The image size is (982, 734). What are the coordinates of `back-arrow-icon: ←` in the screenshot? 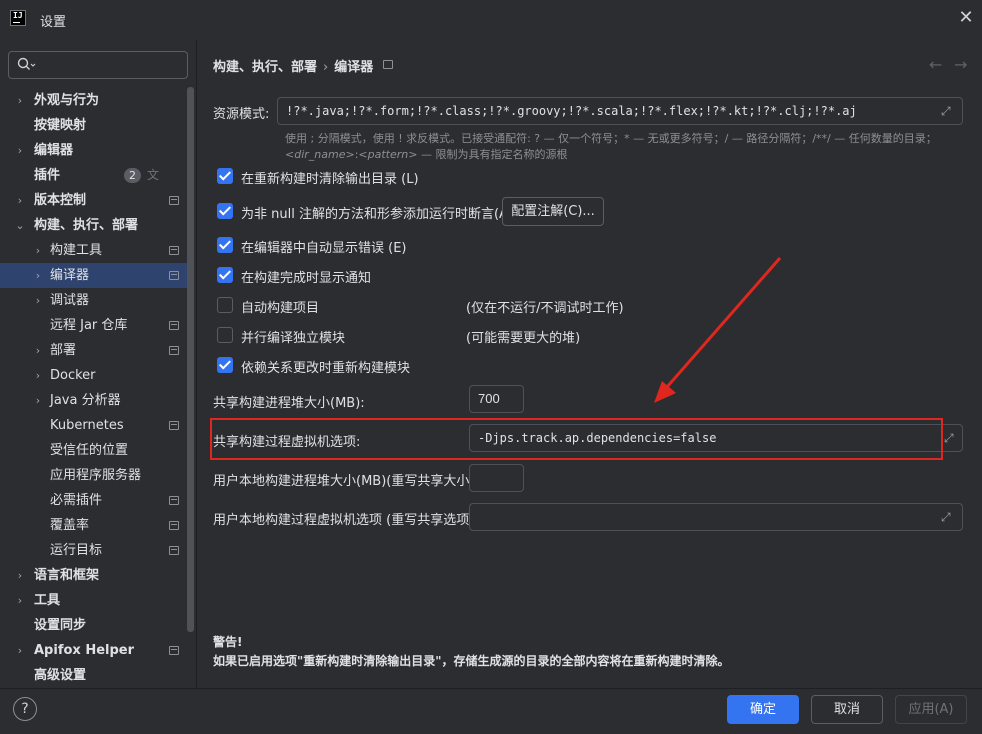 It's located at (935, 64).